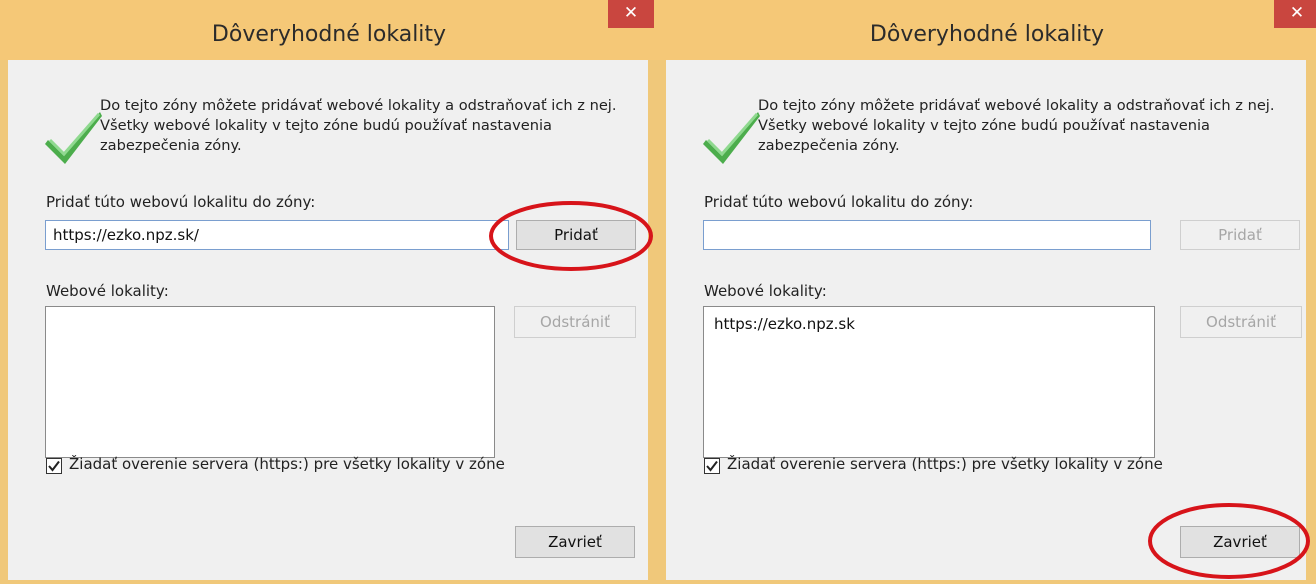  Describe the element at coordinates (929, 382) in the screenshot. I see `sites-listbox: https://ezko.npz.sk` at that location.